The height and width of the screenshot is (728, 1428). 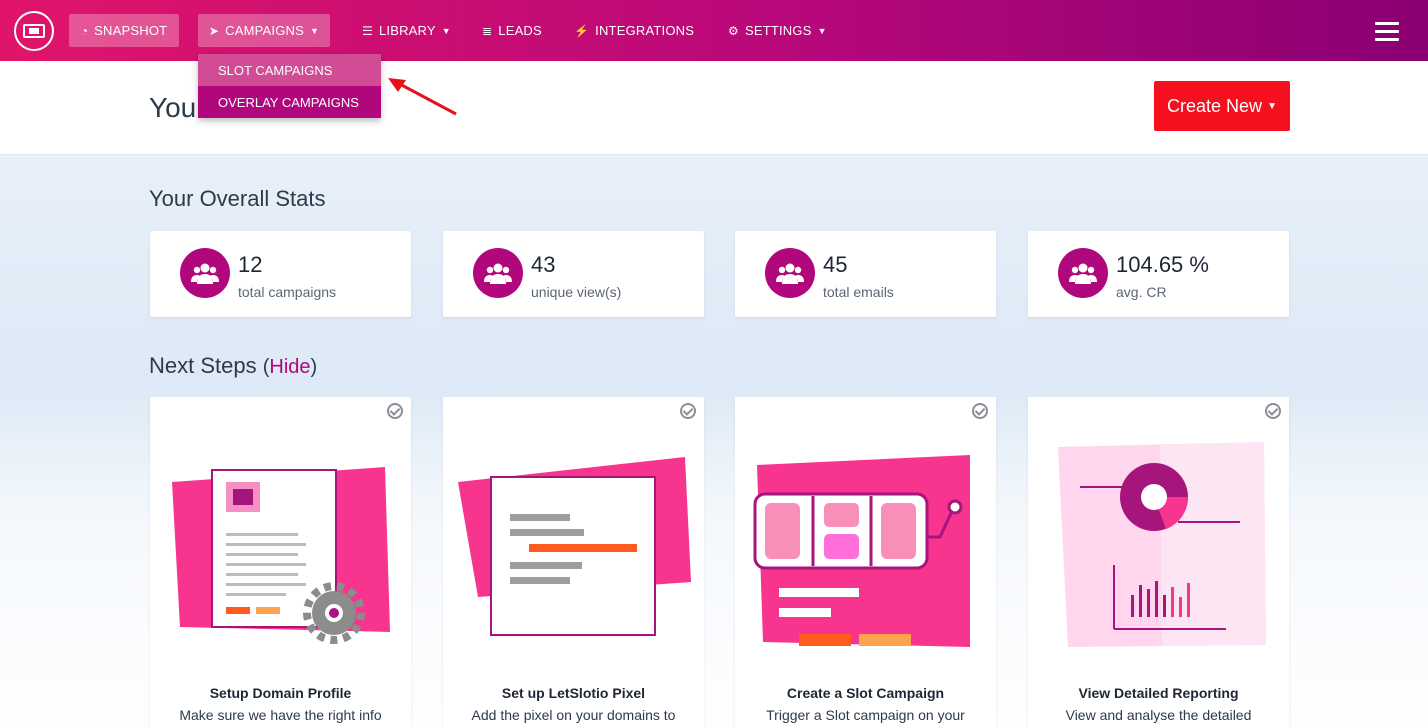 I want to click on list-icon: ≣, so click(x=487, y=30).